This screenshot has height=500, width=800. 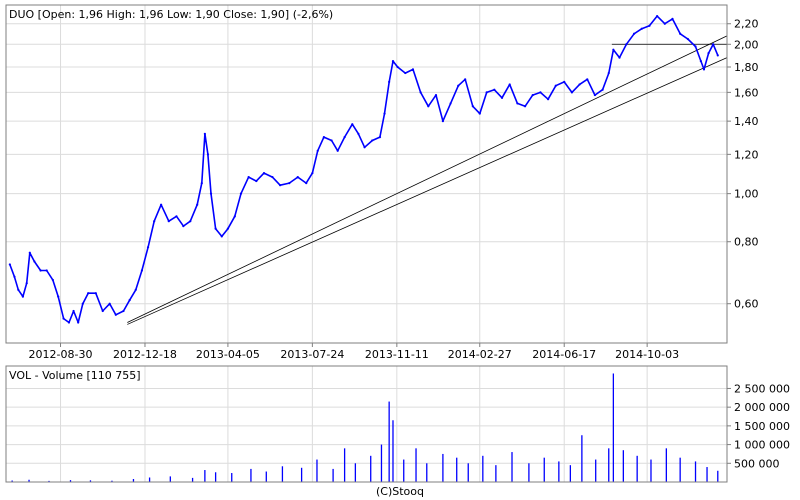 I want to click on date-x-tick-label: 2013-11-11, so click(x=397, y=354).